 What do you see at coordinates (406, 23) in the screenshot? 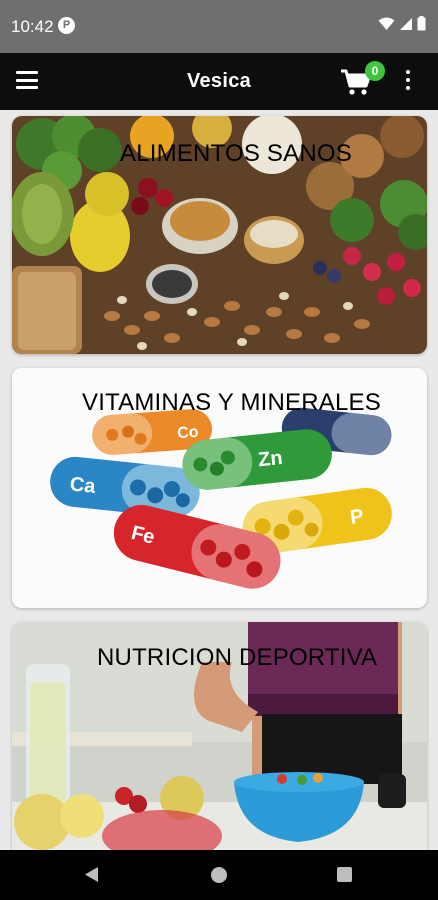
I see `cell-signal-icon` at bounding box center [406, 23].